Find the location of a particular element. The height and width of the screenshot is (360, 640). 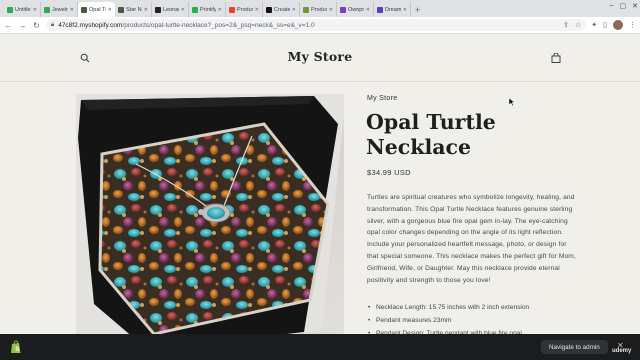

store-title: My Store is located at coordinates (320, 56).